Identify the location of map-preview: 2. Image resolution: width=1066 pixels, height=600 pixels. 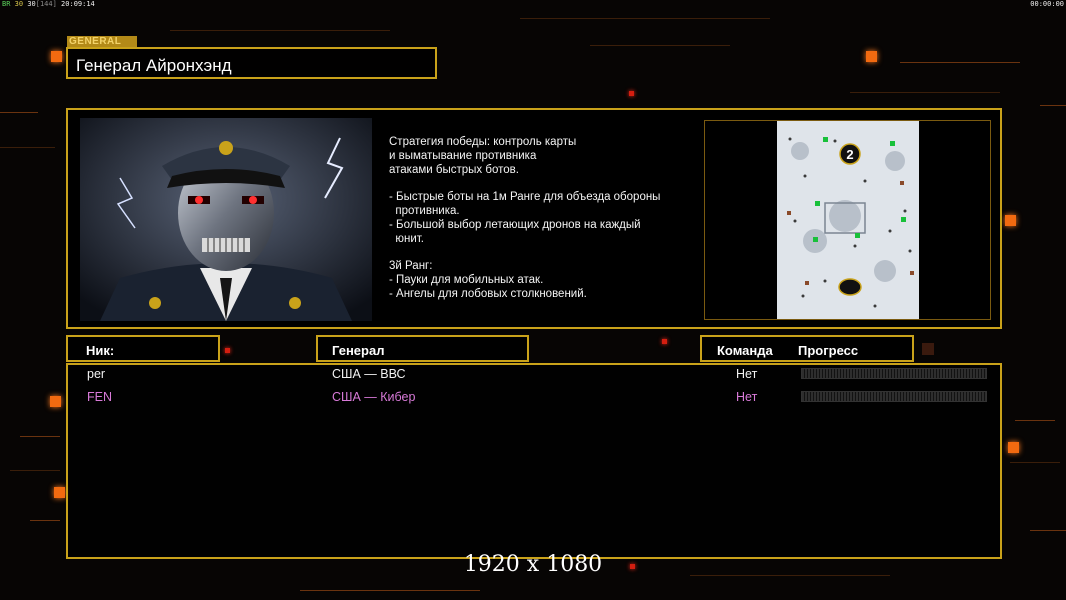
(847, 220).